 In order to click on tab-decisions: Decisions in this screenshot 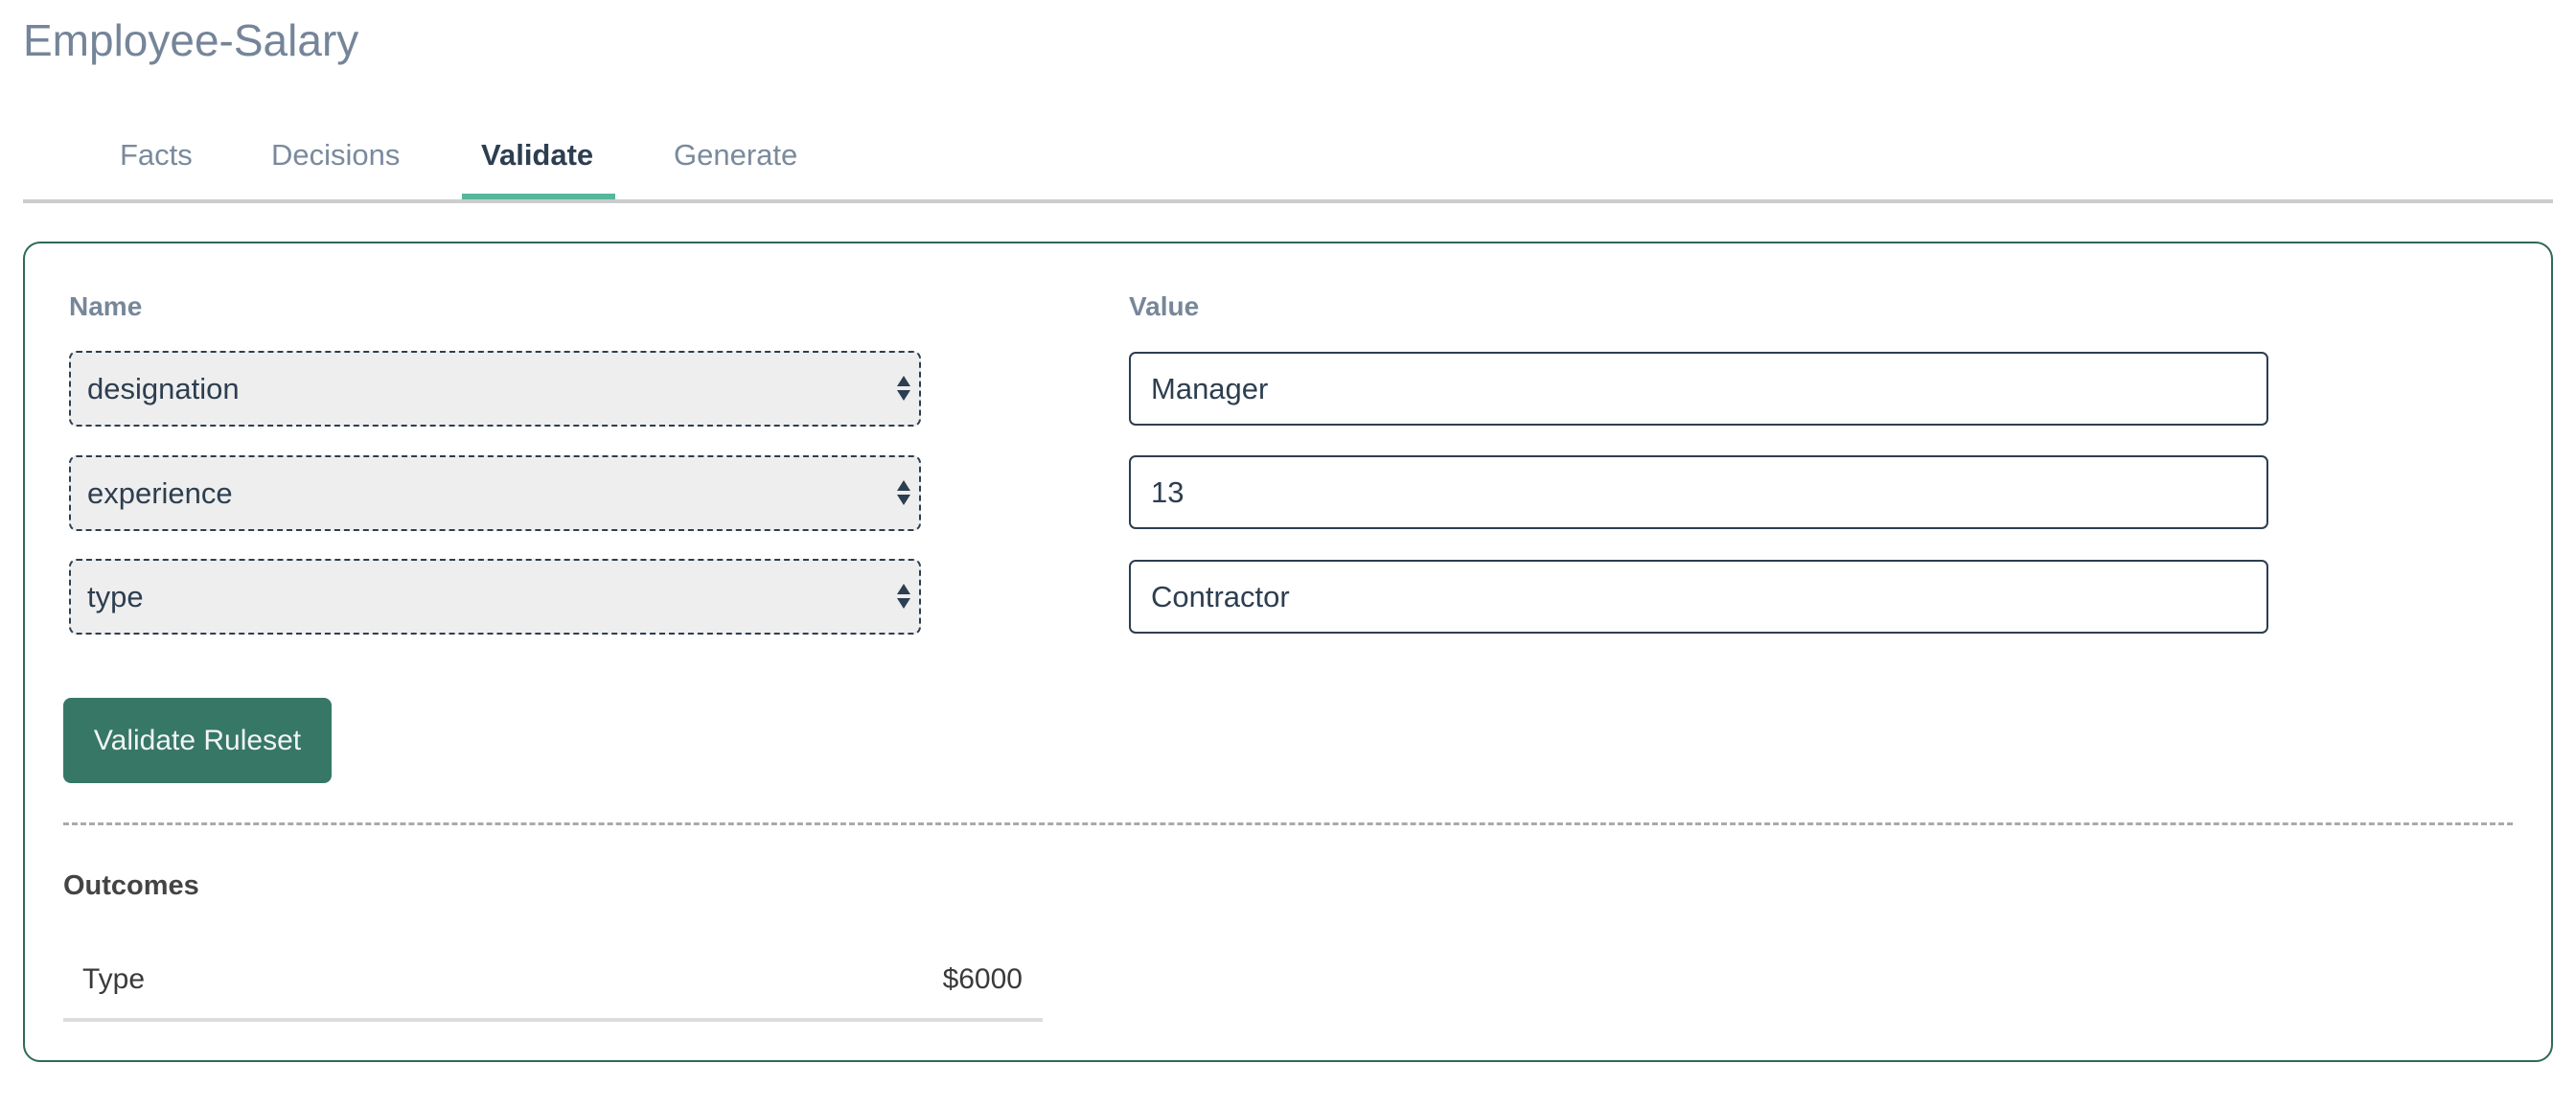, I will do `click(335, 155)`.